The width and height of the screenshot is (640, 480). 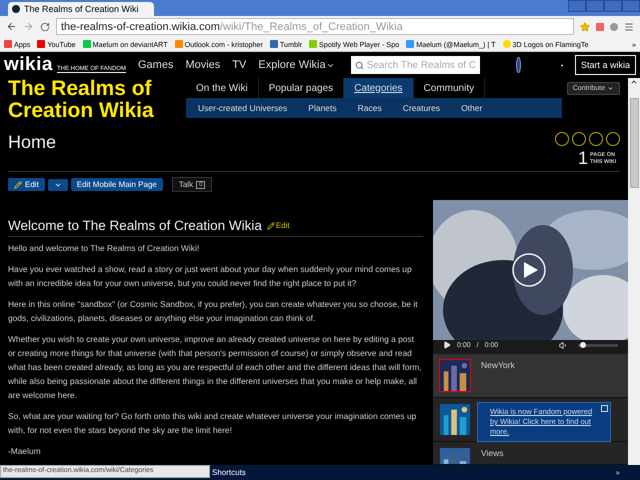 I want to click on caret-icon, so click(x=610, y=88).